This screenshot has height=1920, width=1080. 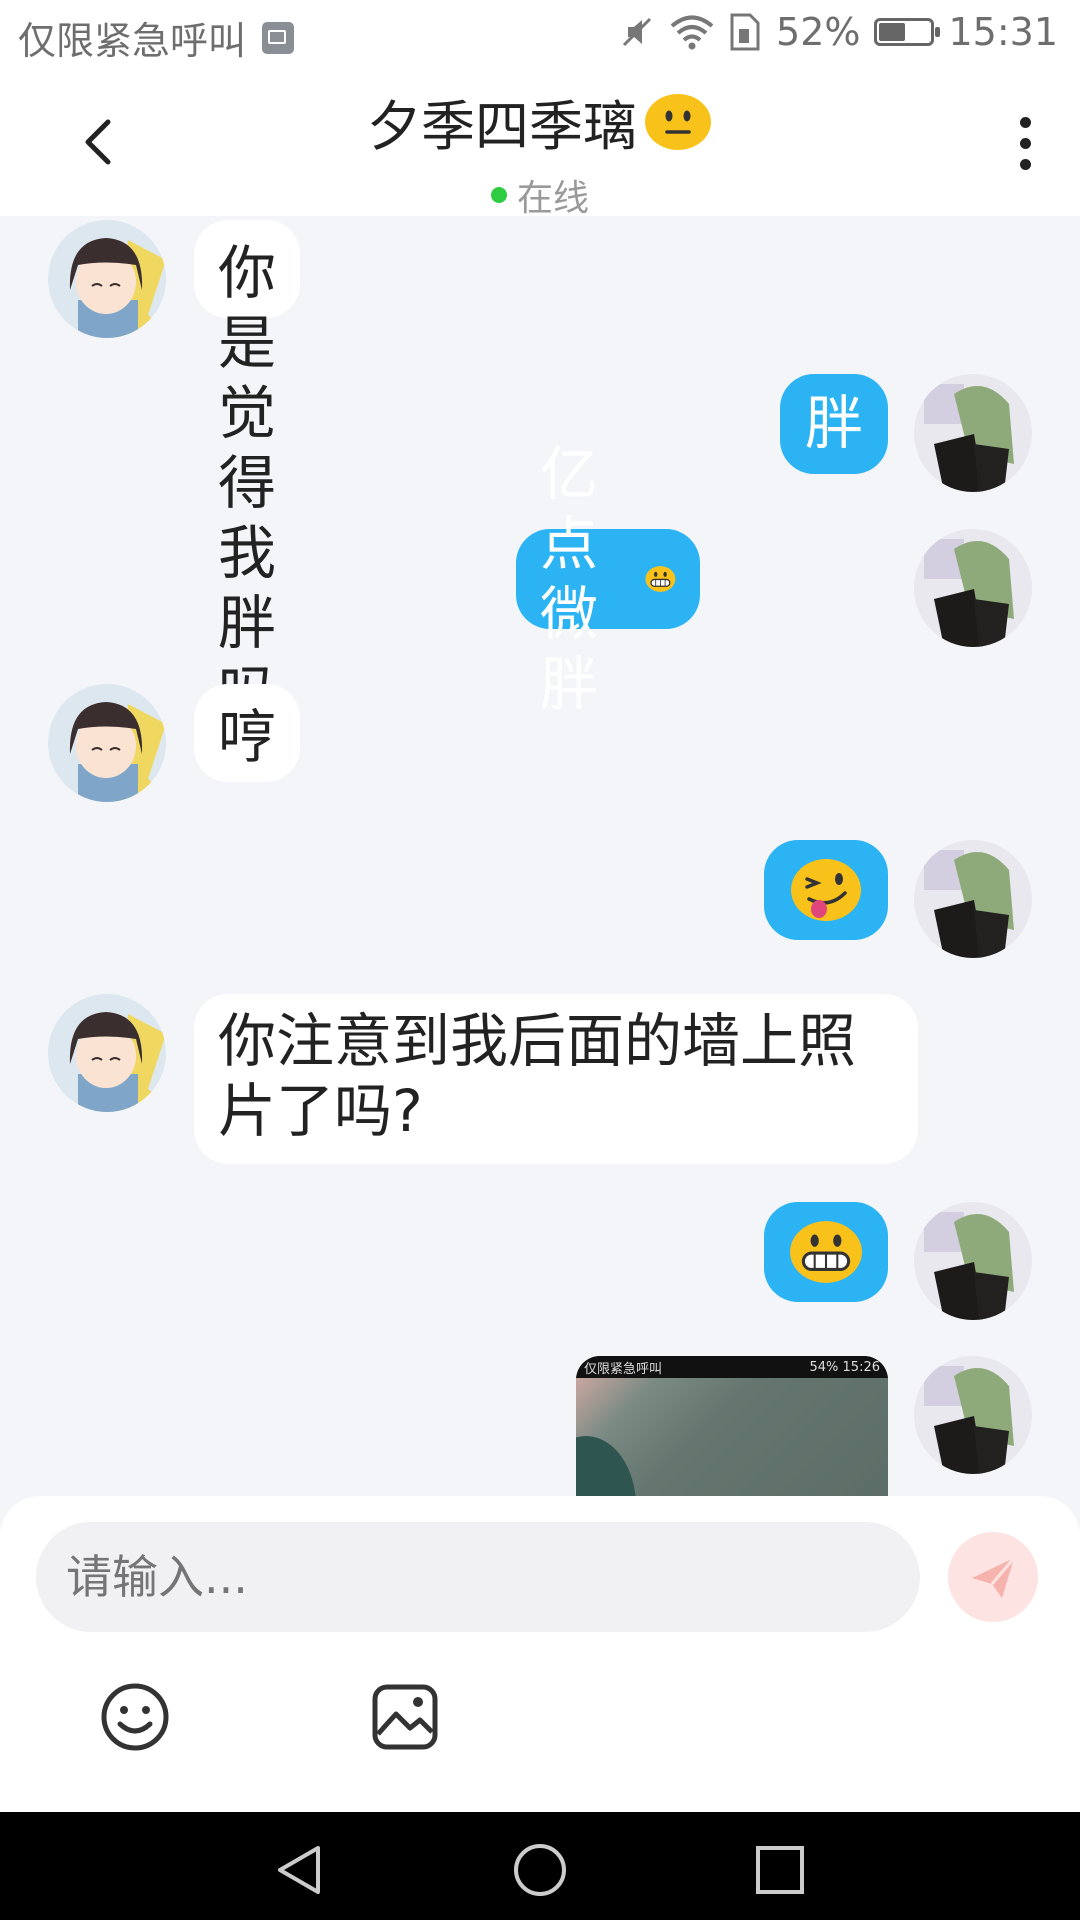 I want to click on recents-square-icon, so click(x=780, y=1870).